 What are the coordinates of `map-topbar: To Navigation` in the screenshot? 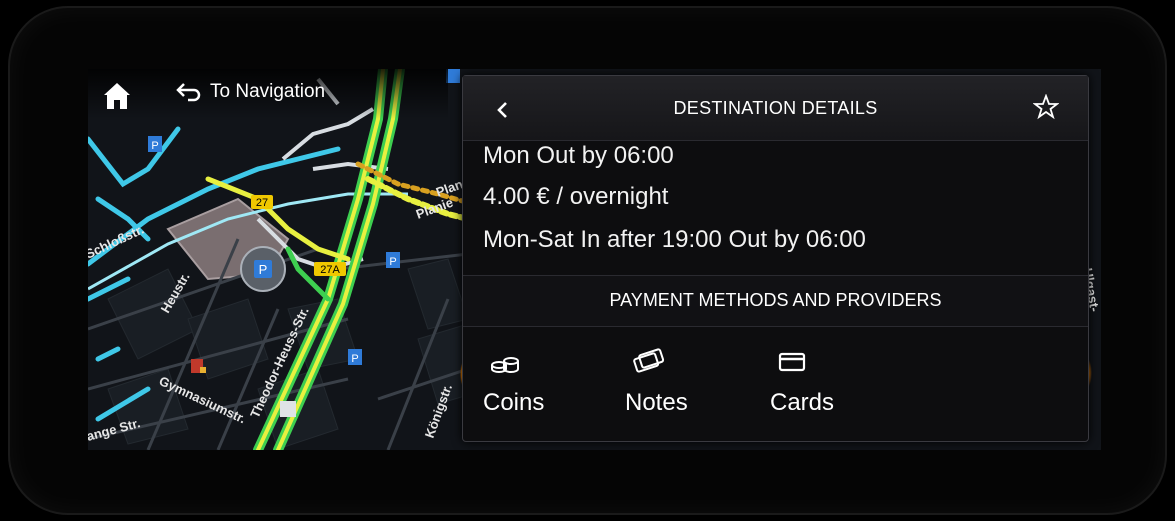 It's located at (268, 94).